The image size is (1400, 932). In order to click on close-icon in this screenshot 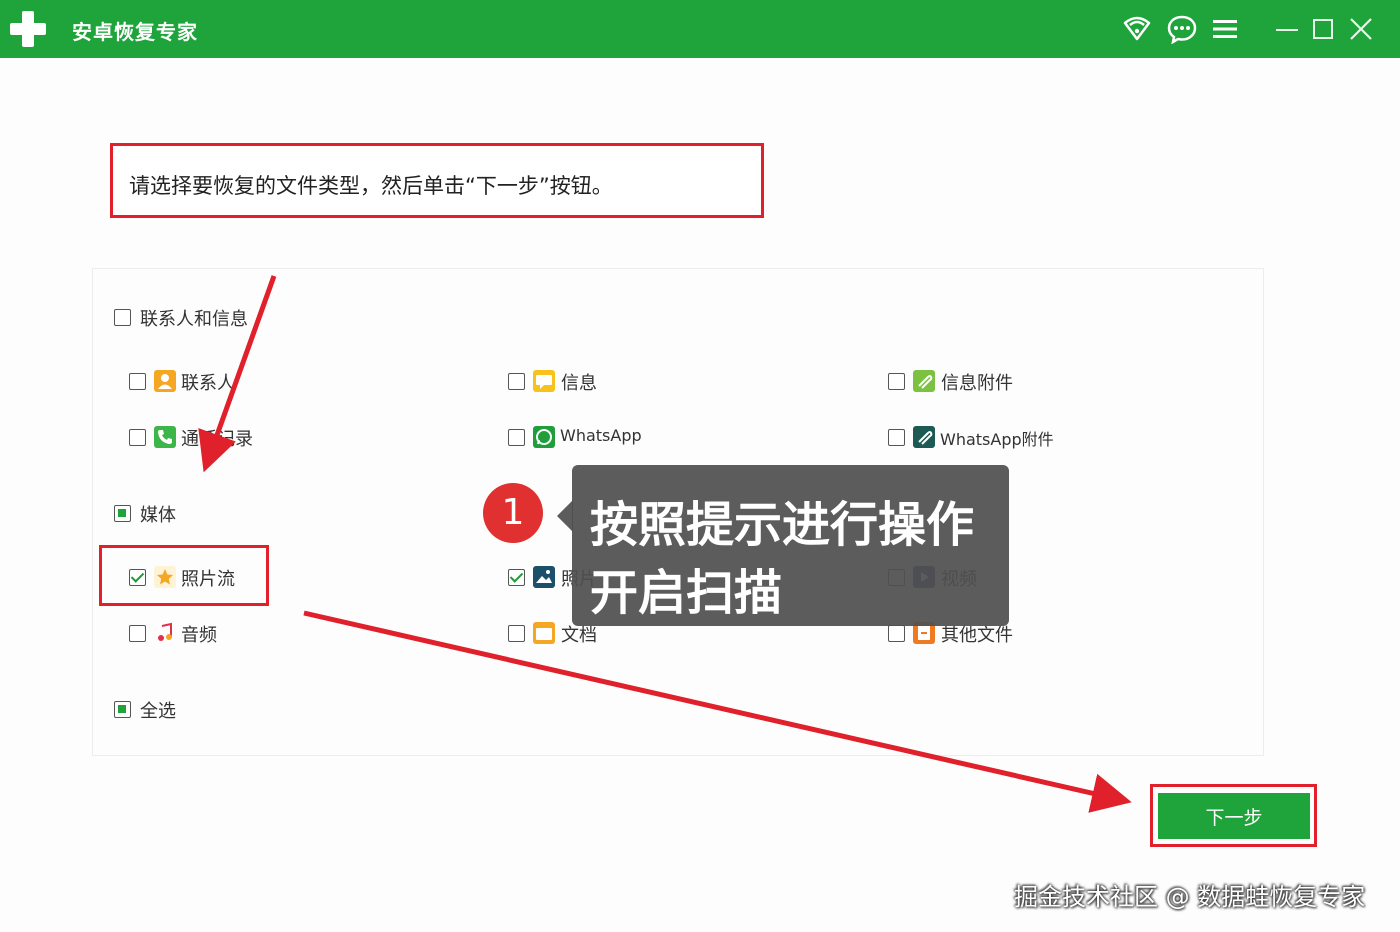, I will do `click(1361, 29)`.